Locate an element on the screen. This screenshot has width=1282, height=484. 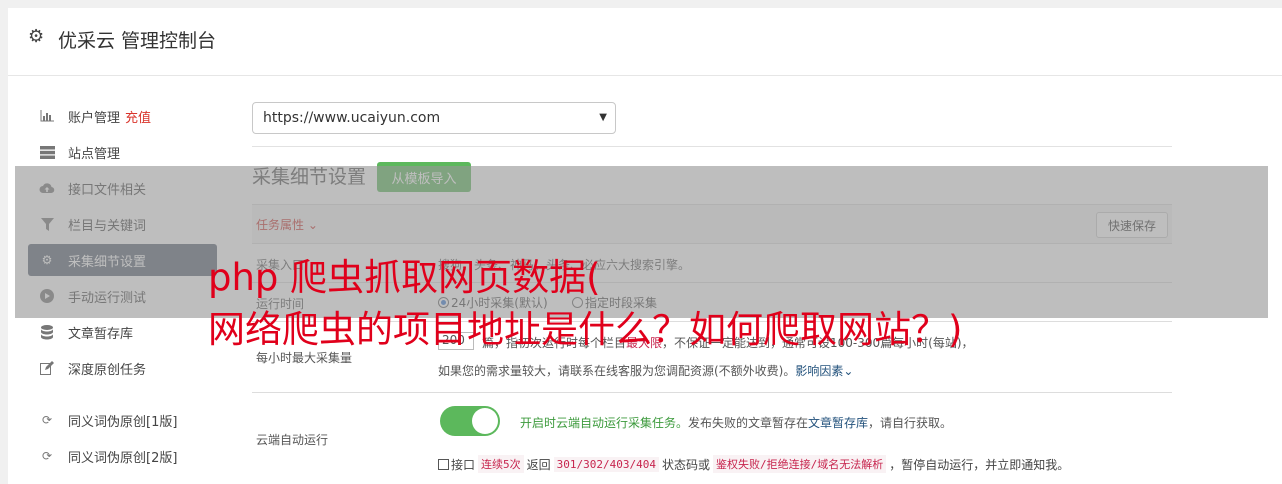
sidebar-item-label: 栏目与关键词 is located at coordinates (107, 226).